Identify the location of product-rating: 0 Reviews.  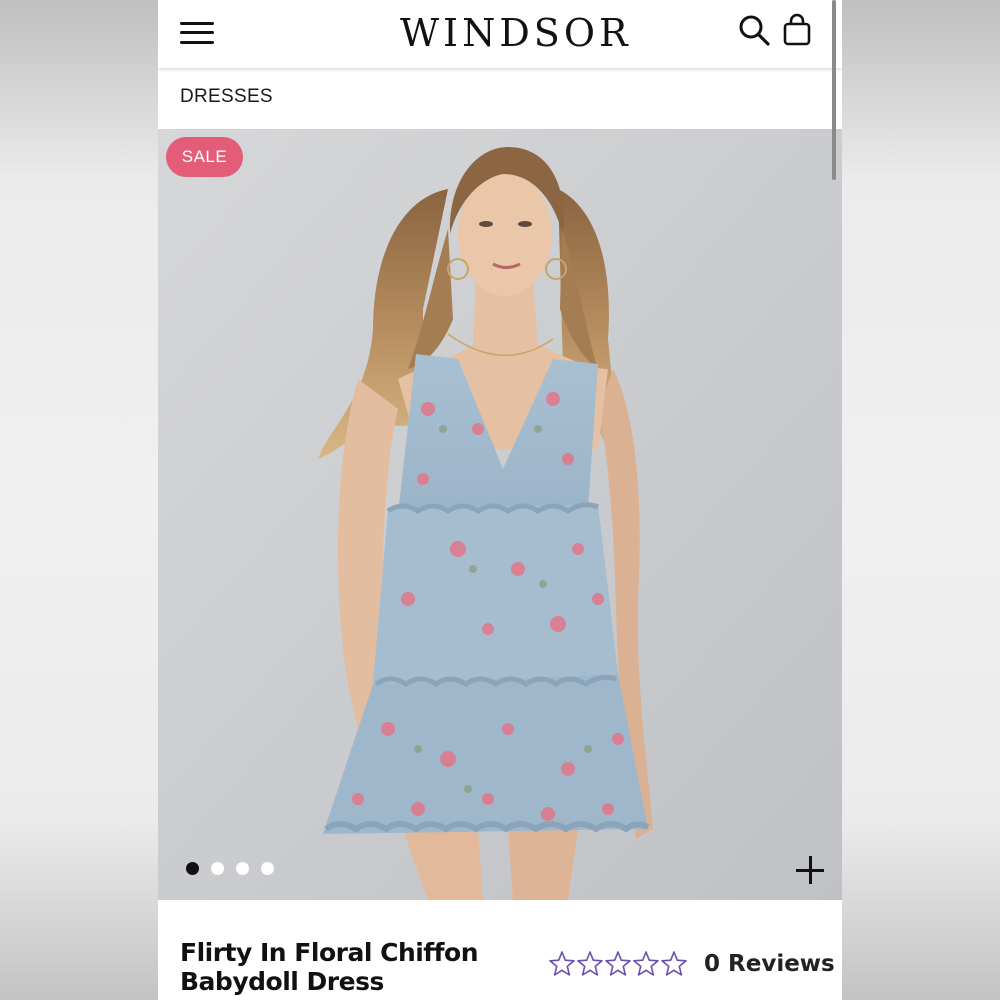
(691, 964).